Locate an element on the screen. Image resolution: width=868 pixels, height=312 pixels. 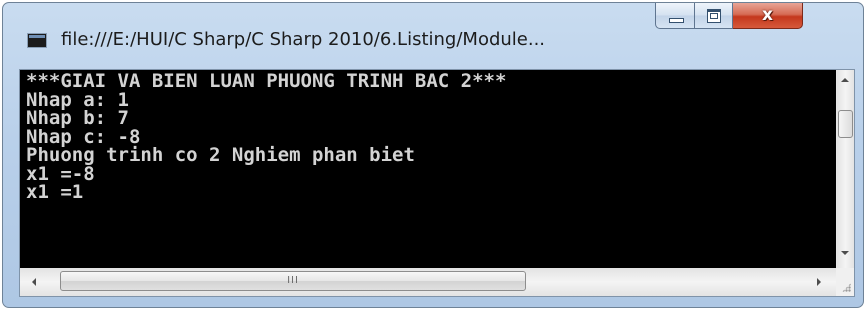
vertical-scrollbar is located at coordinates (845, 169).